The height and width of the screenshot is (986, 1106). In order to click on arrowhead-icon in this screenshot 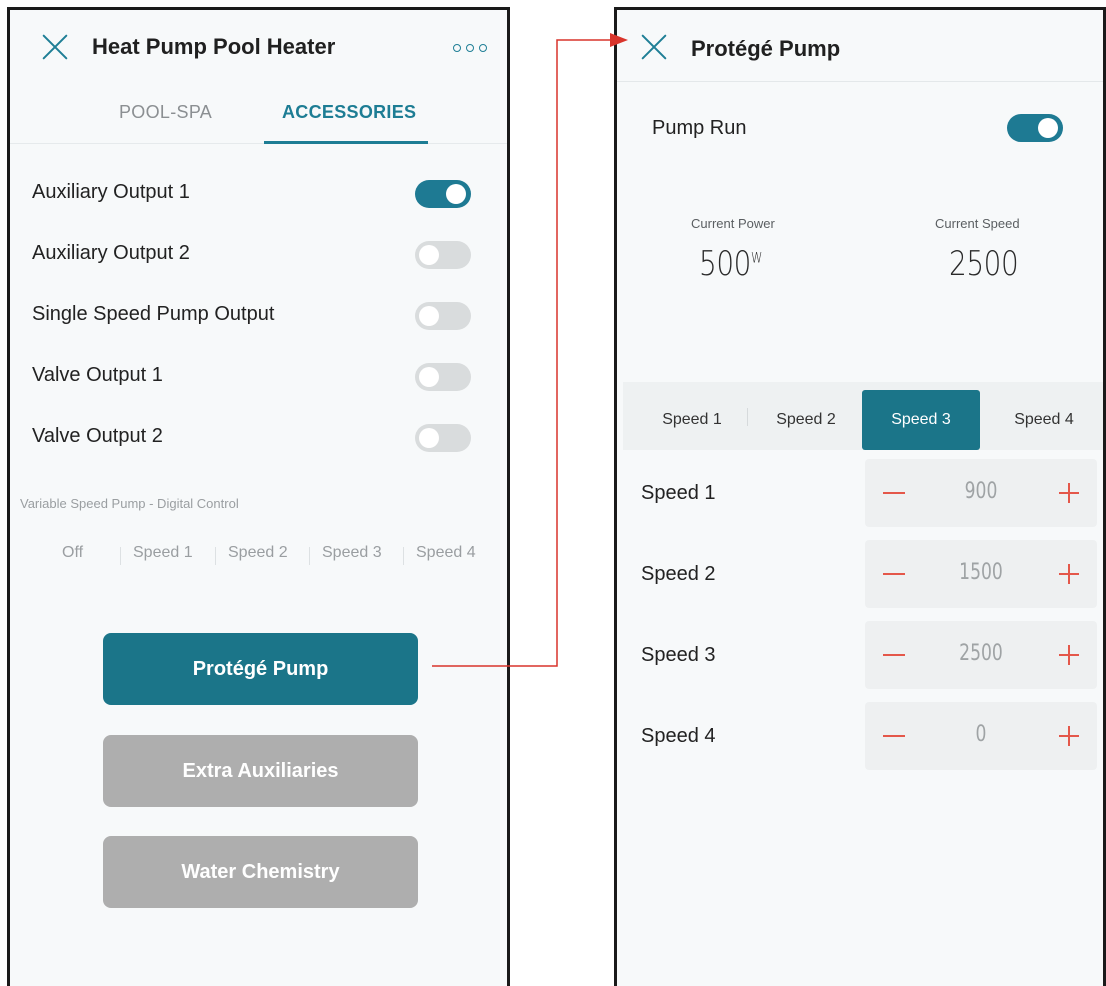, I will do `click(619, 40)`.